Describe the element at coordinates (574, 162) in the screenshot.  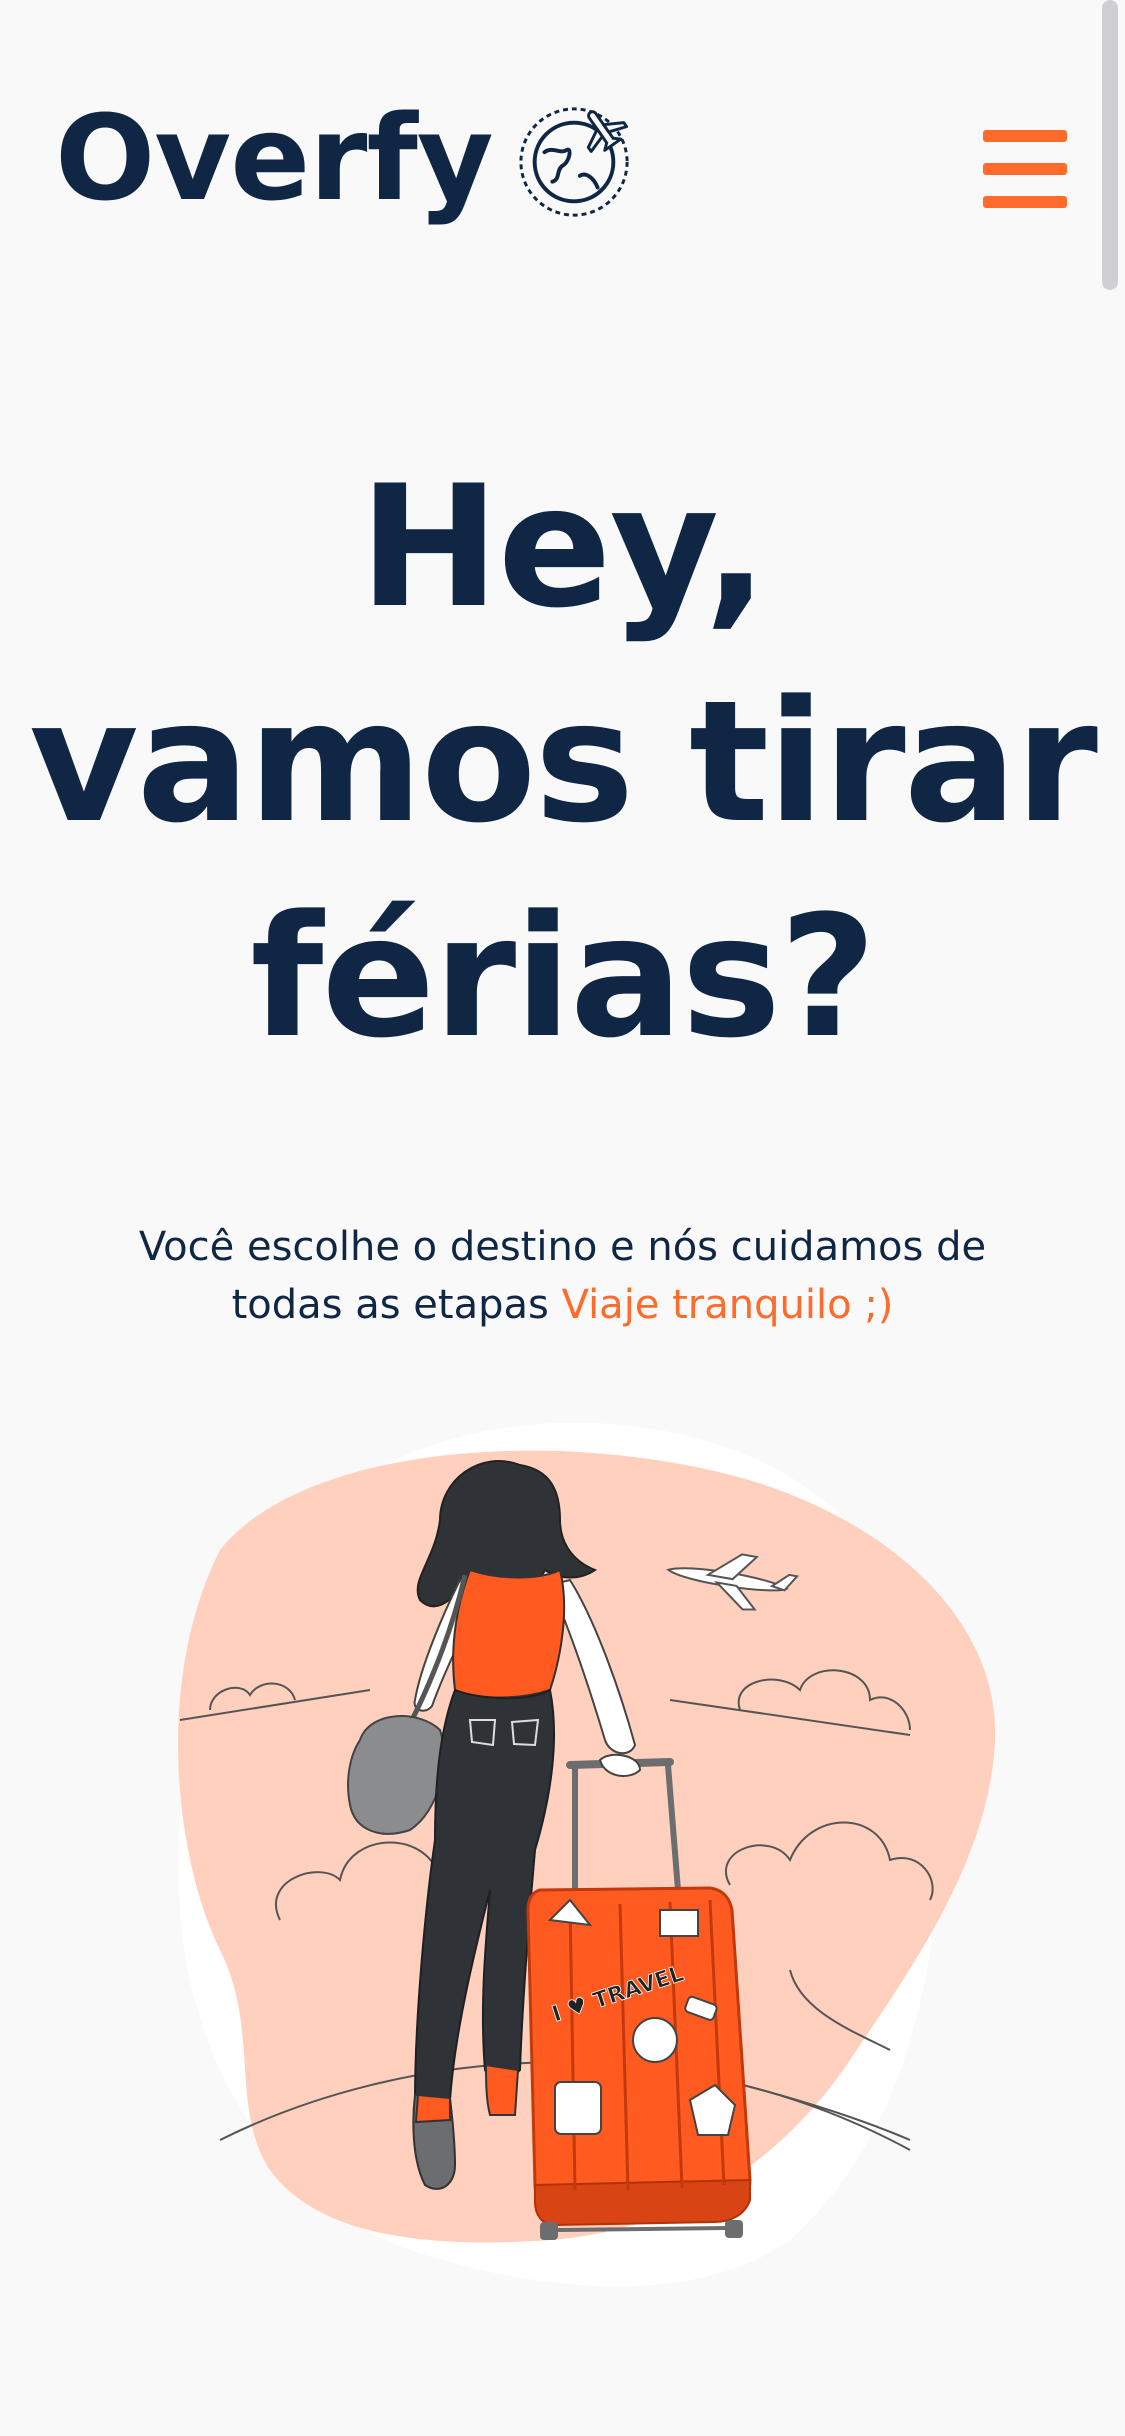
I see `globe-airplane-icon` at that location.